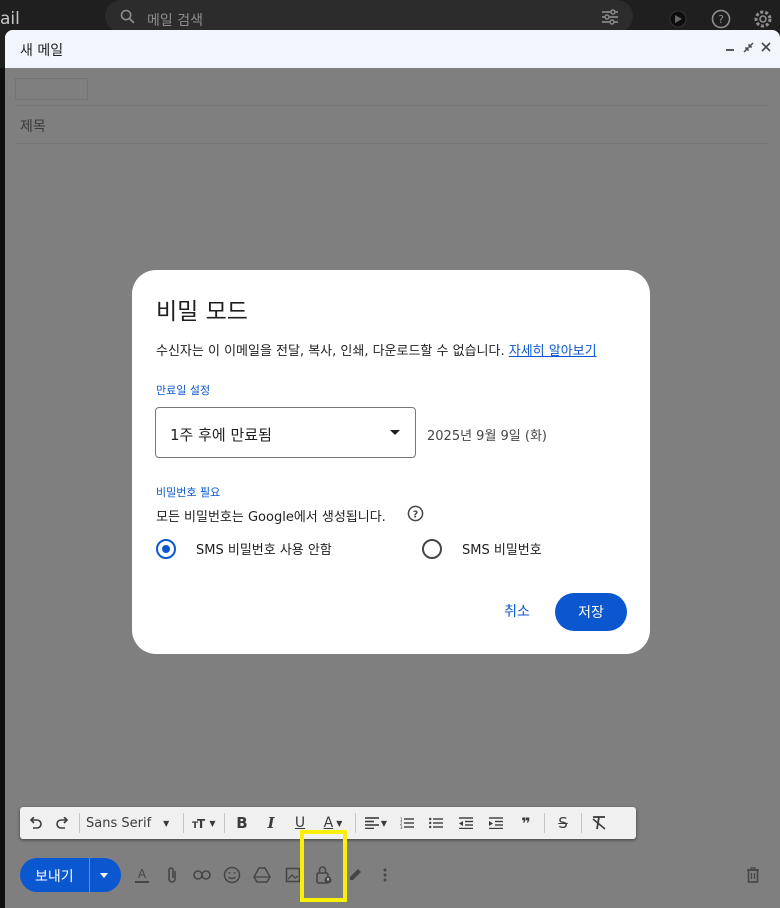  I want to click on search-icon, so click(127, 16).